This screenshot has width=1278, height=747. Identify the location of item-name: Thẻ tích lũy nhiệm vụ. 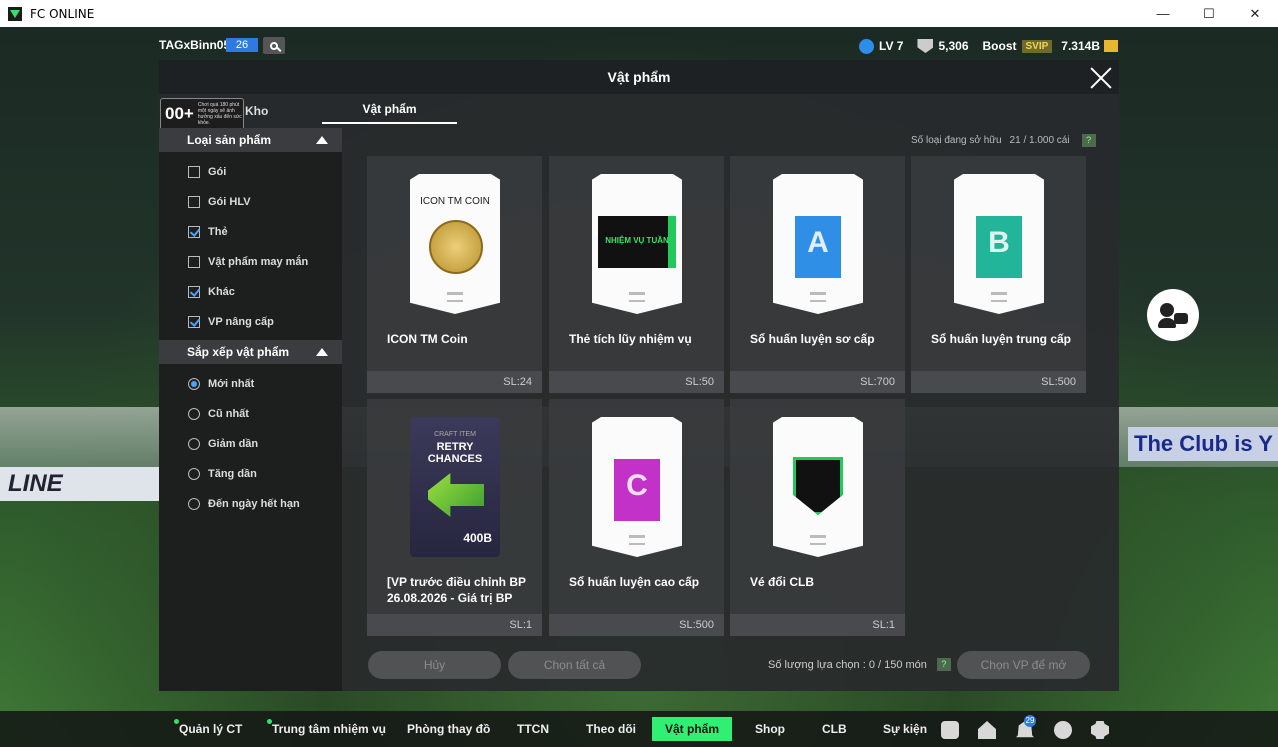
(630, 339).